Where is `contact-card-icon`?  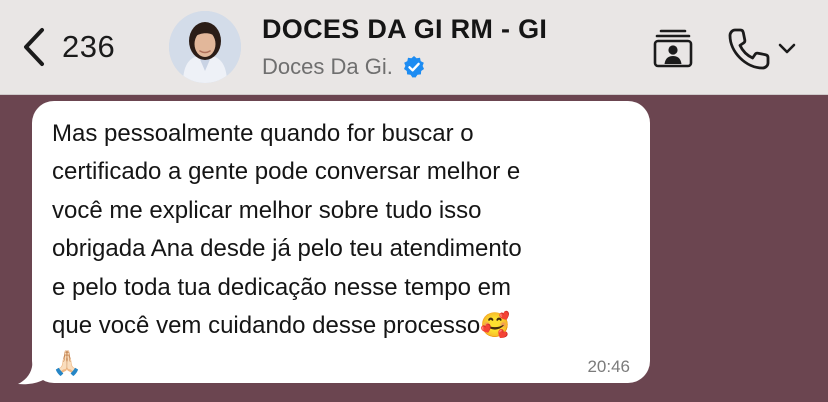
contact-card-icon is located at coordinates (673, 48).